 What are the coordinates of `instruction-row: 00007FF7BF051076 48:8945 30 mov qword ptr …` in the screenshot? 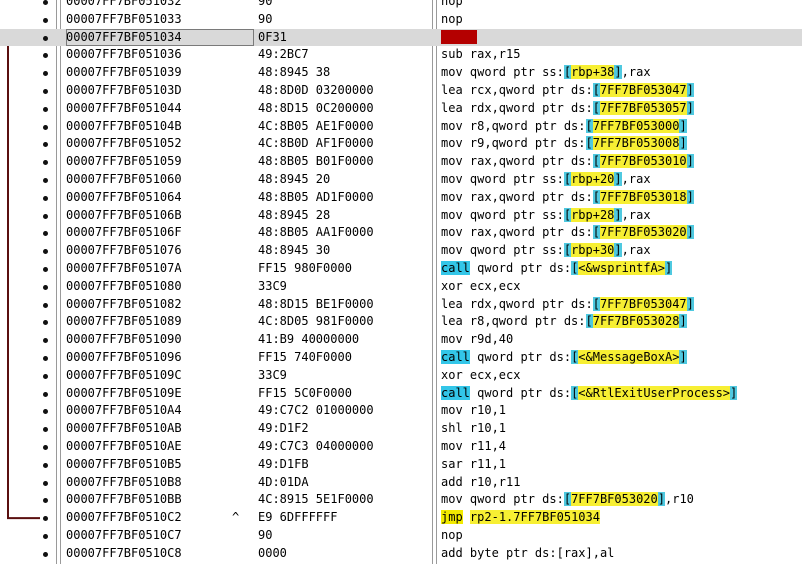 It's located at (401, 251).